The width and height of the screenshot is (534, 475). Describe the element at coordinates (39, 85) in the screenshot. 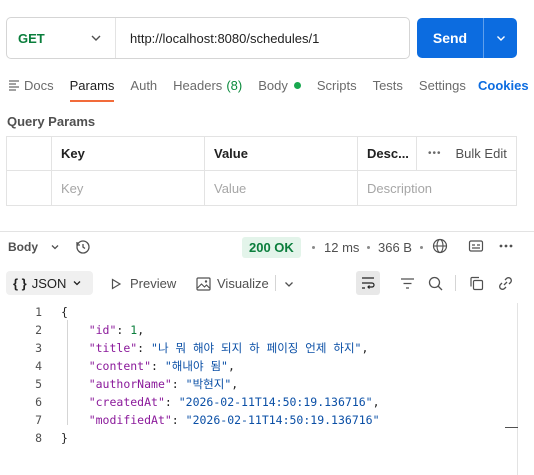

I see `tab-docs-label: Docs` at that location.